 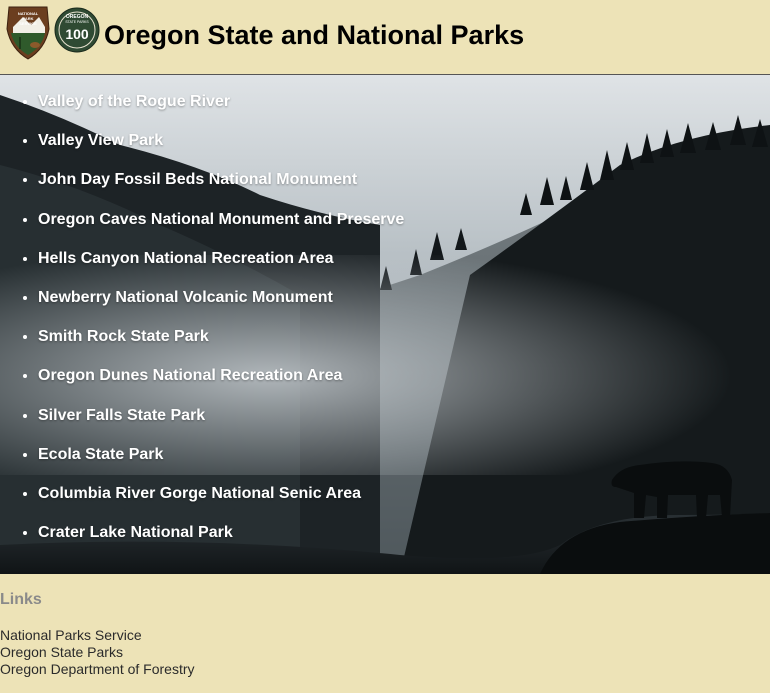 I want to click on link-oregon-state-parks: Oregon State Parks, so click(x=97, y=652).